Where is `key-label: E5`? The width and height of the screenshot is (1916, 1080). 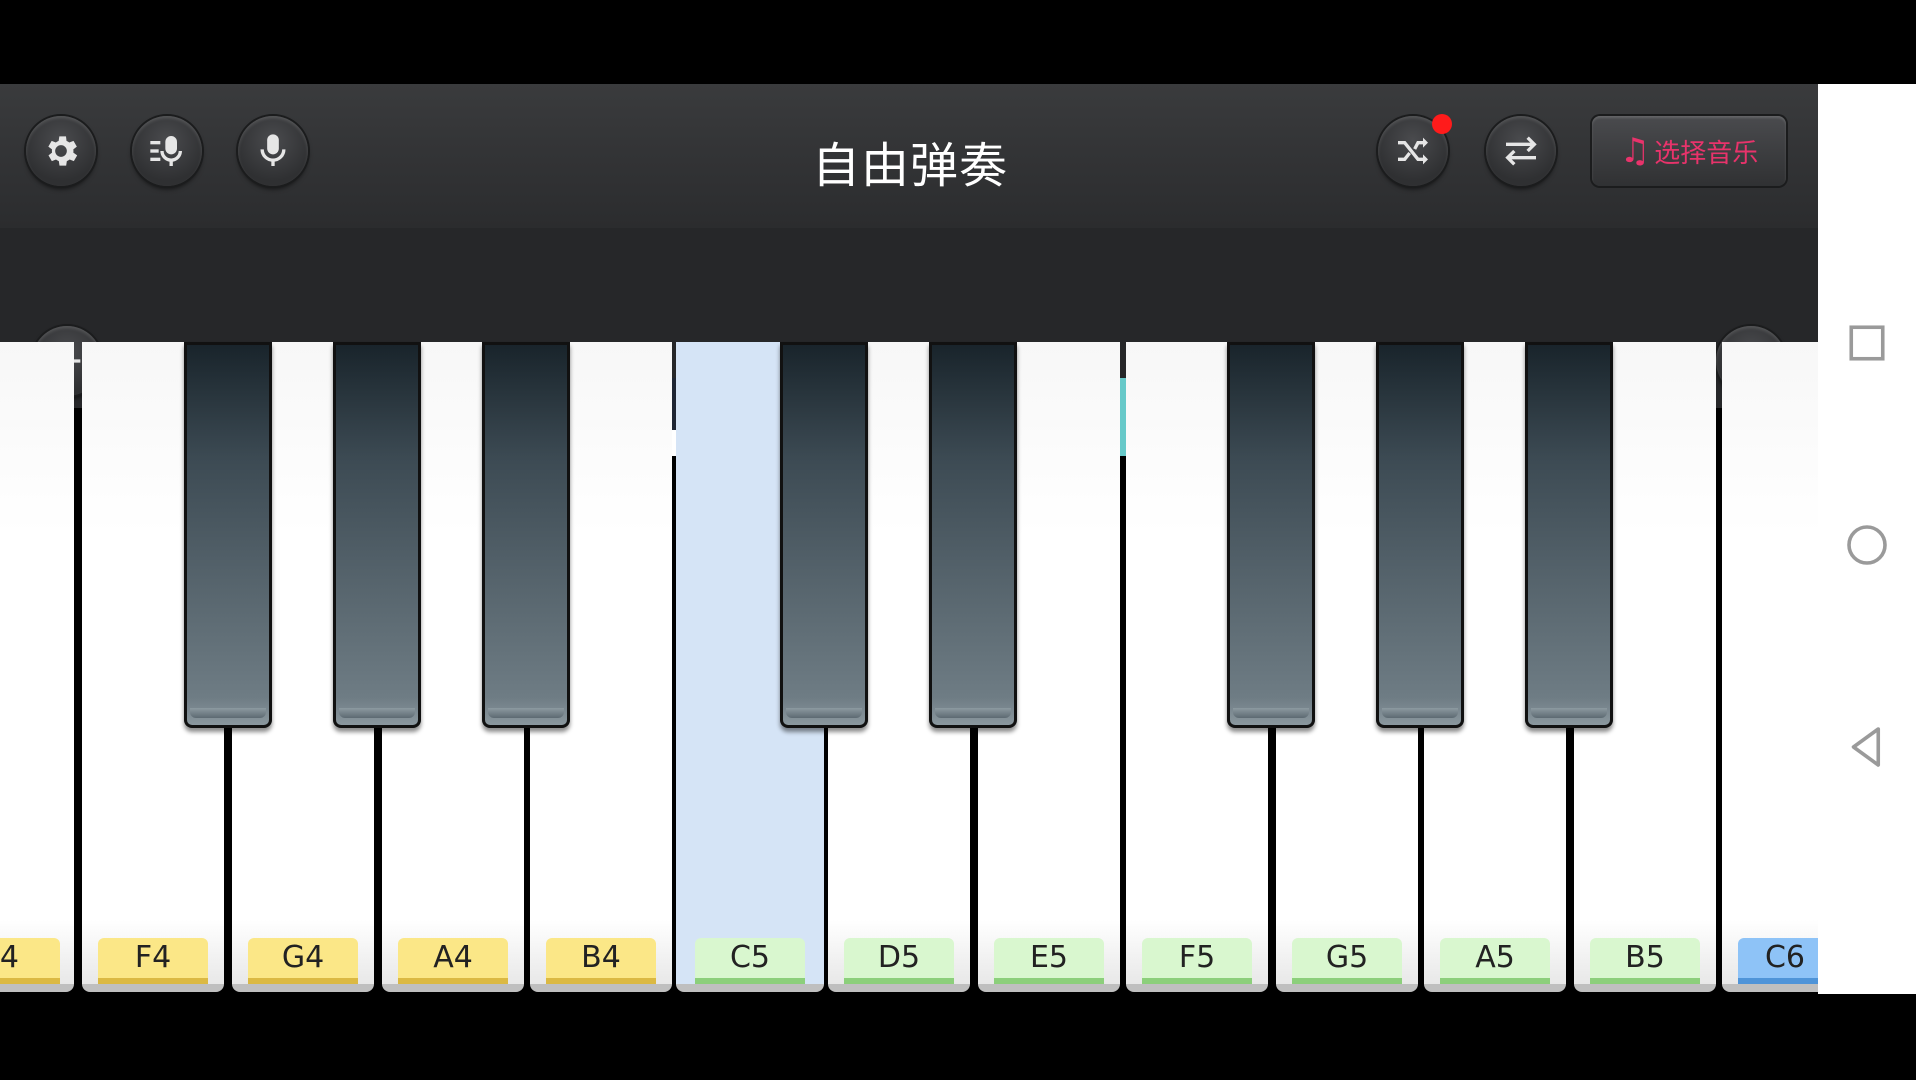 key-label: E5 is located at coordinates (1049, 961).